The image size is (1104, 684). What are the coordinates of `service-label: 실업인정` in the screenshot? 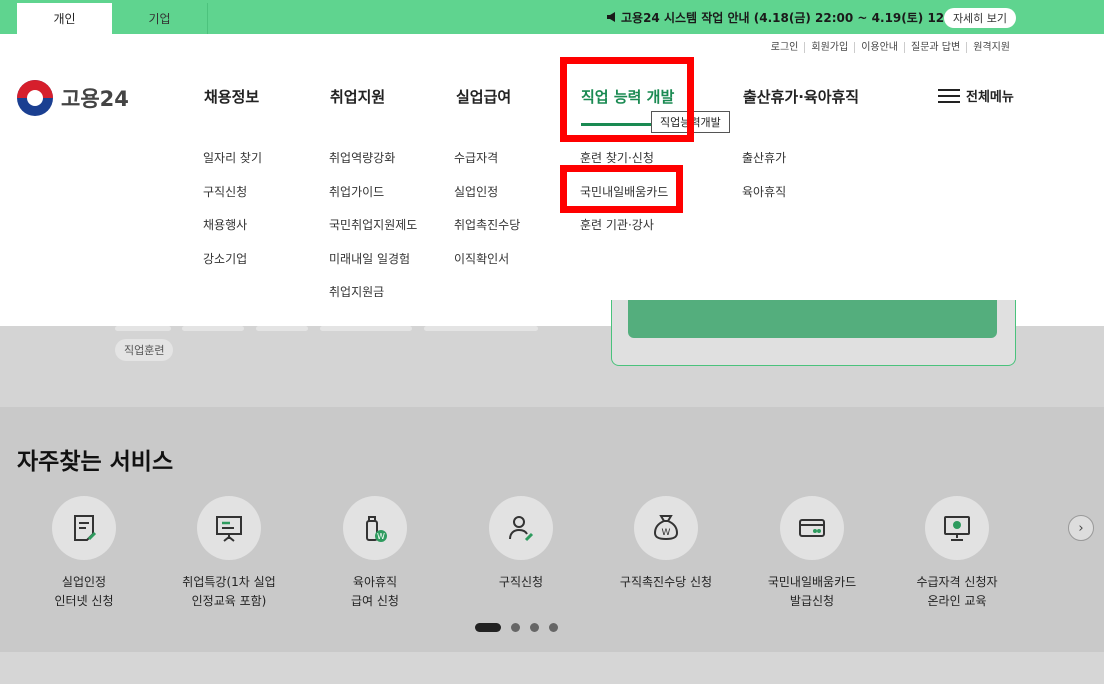 It's located at (84, 582).